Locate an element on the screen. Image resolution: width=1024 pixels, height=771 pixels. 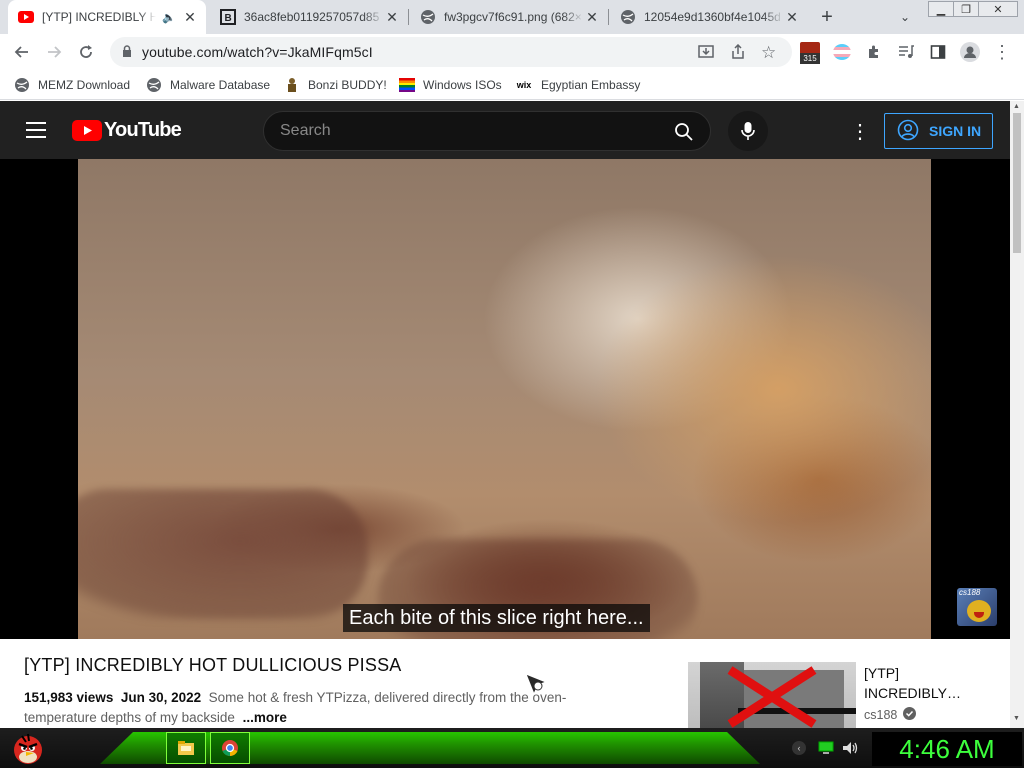
bookmark-malware-database: Malware Database is located at coordinates (208, 85).